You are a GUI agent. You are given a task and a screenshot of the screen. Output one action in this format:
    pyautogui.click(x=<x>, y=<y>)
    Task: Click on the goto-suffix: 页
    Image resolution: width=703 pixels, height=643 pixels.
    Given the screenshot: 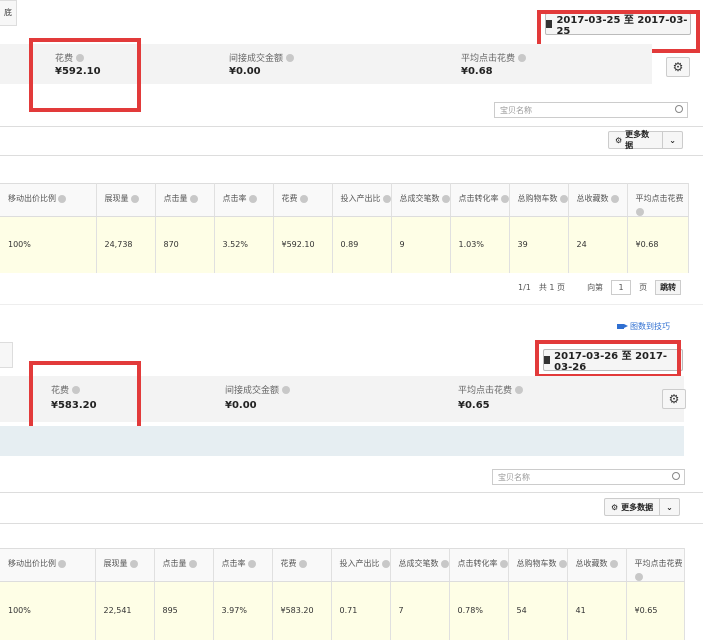 What is the action you would take?
    pyautogui.click(x=643, y=287)
    